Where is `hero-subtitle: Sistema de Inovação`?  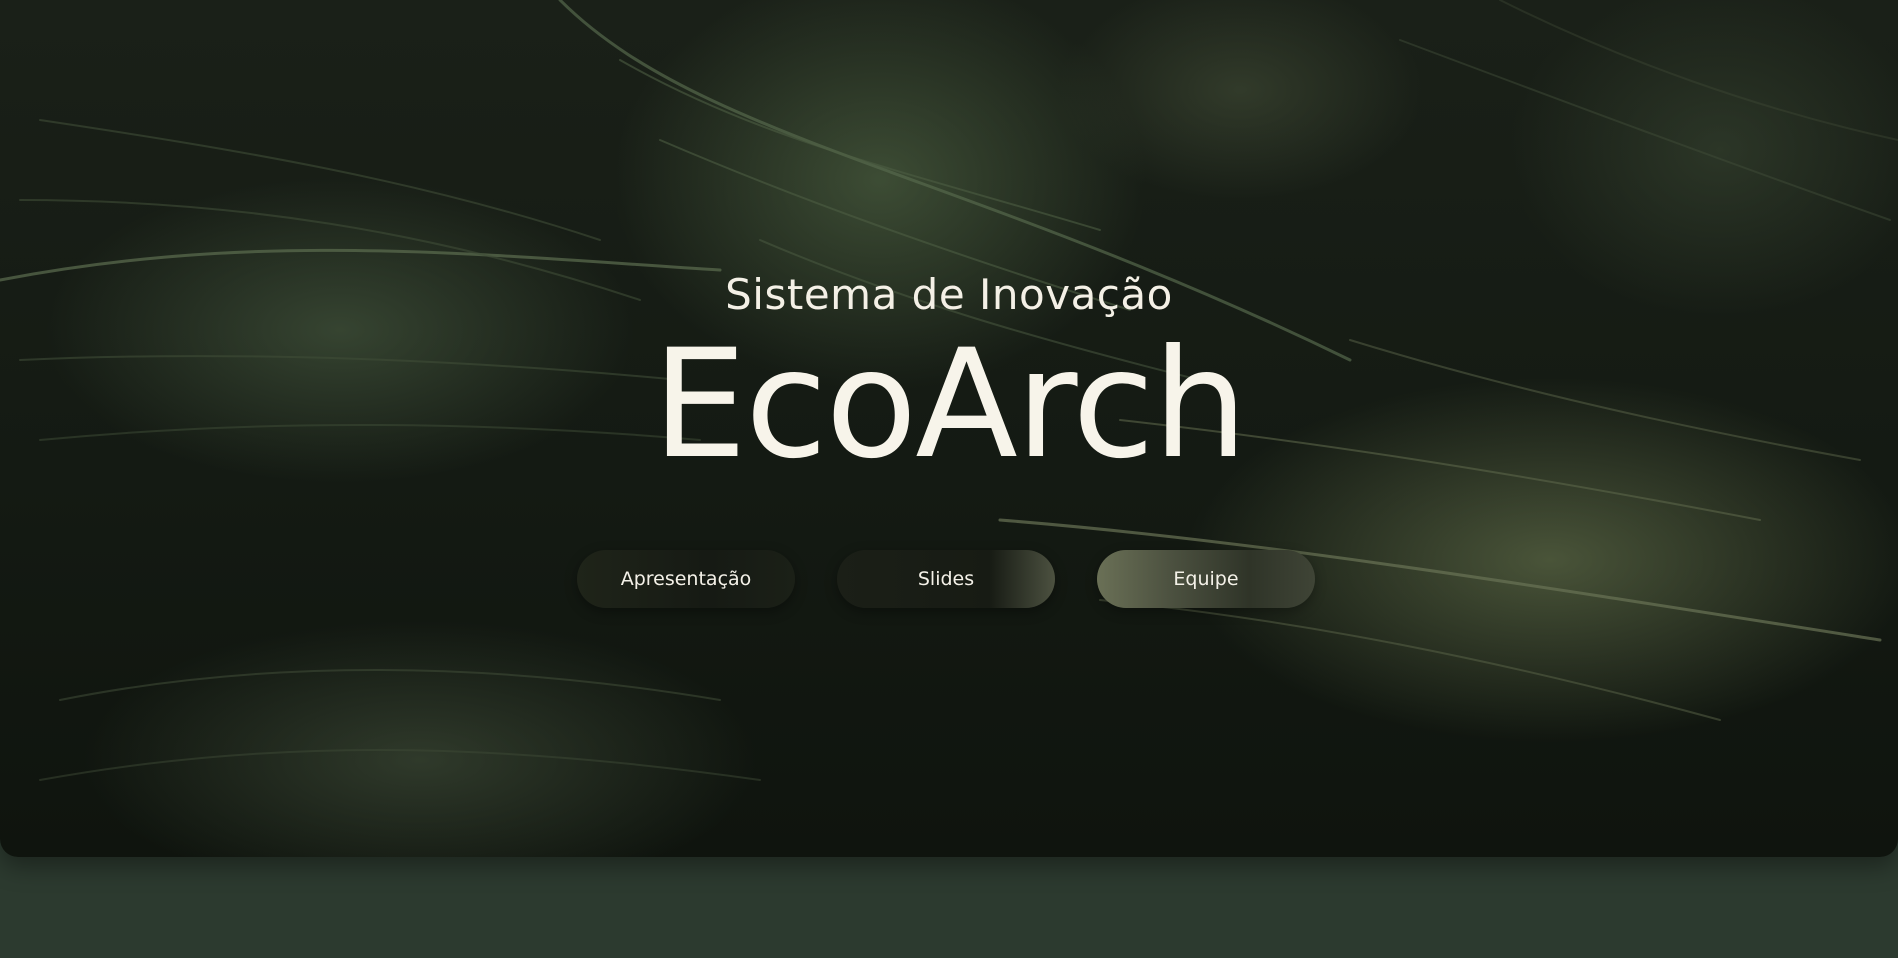 hero-subtitle: Sistema de Inovação is located at coordinates (949, 294).